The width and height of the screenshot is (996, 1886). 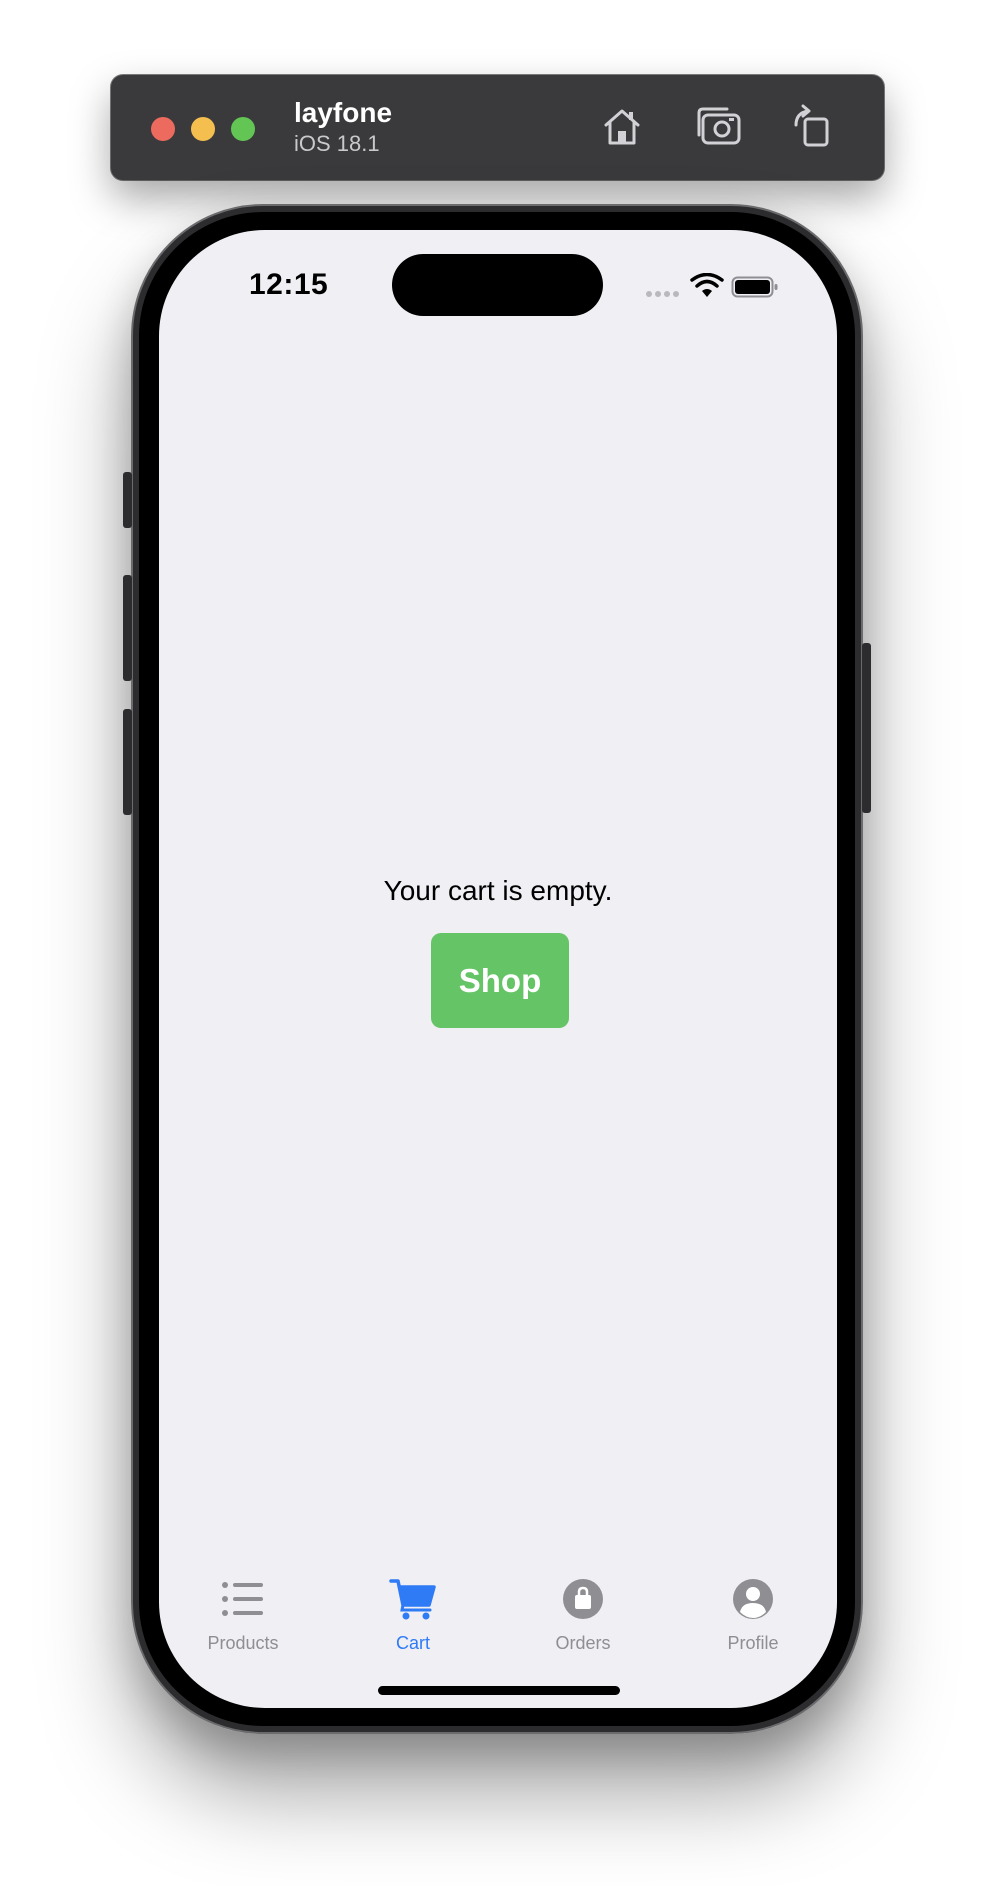 I want to click on tab-cart-label: Cart, so click(x=412, y=1643).